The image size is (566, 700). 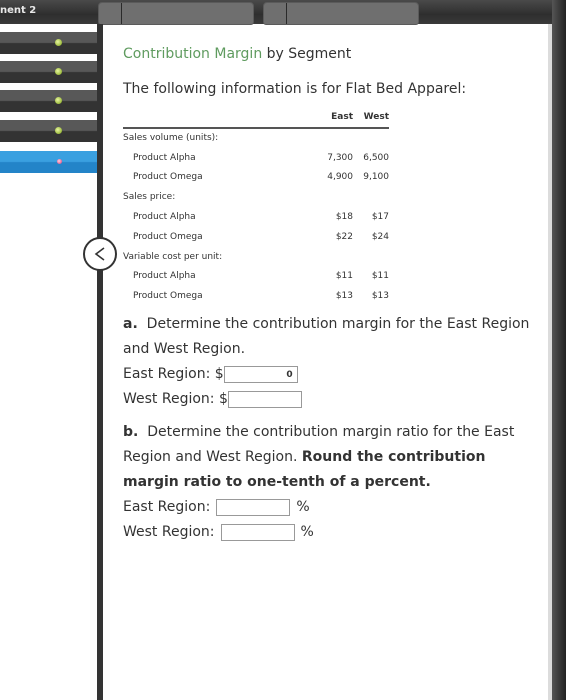 I want to click on west-value: $13, so click(x=380, y=296).